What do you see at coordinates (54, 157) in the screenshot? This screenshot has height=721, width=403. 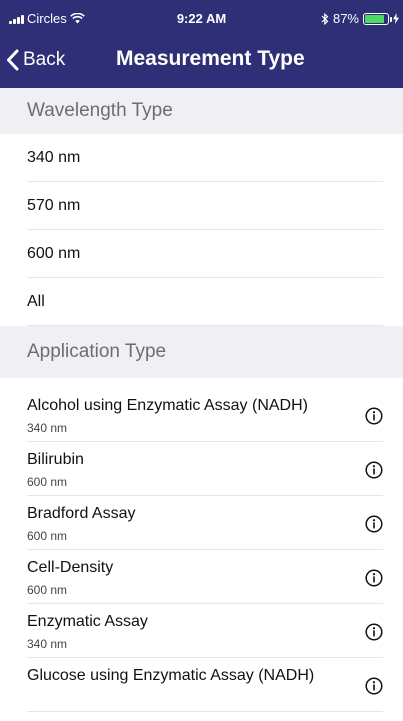 I see `wavelength-label: 340 nm` at bounding box center [54, 157].